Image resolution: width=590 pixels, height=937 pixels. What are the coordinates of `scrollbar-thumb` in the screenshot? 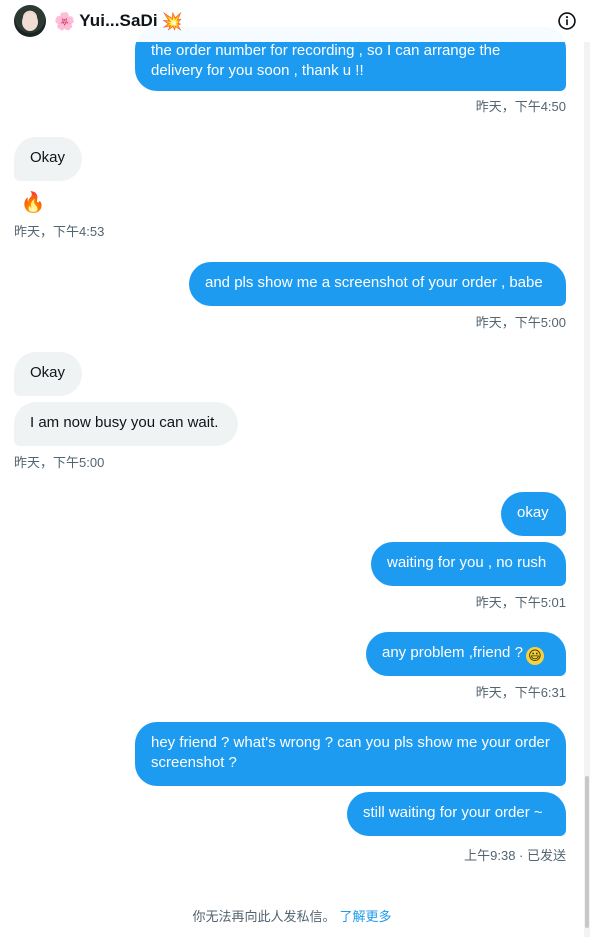 It's located at (587, 852).